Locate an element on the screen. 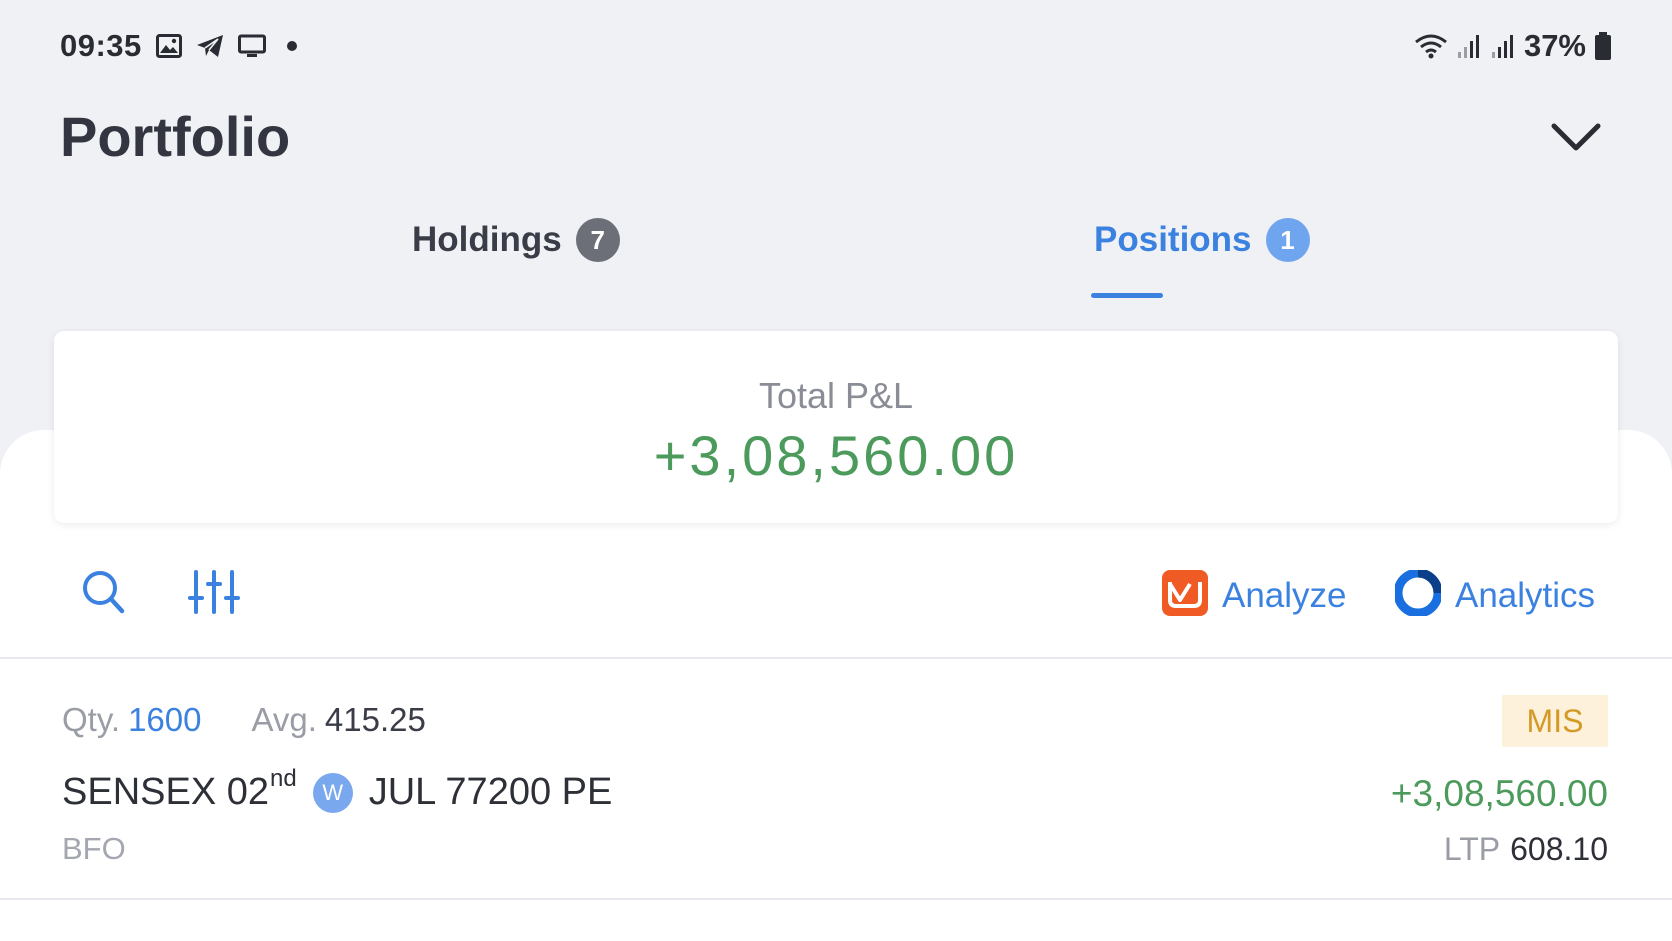 This screenshot has width=1672, height=941. tab-holdings-label: Holdings is located at coordinates (487, 239).